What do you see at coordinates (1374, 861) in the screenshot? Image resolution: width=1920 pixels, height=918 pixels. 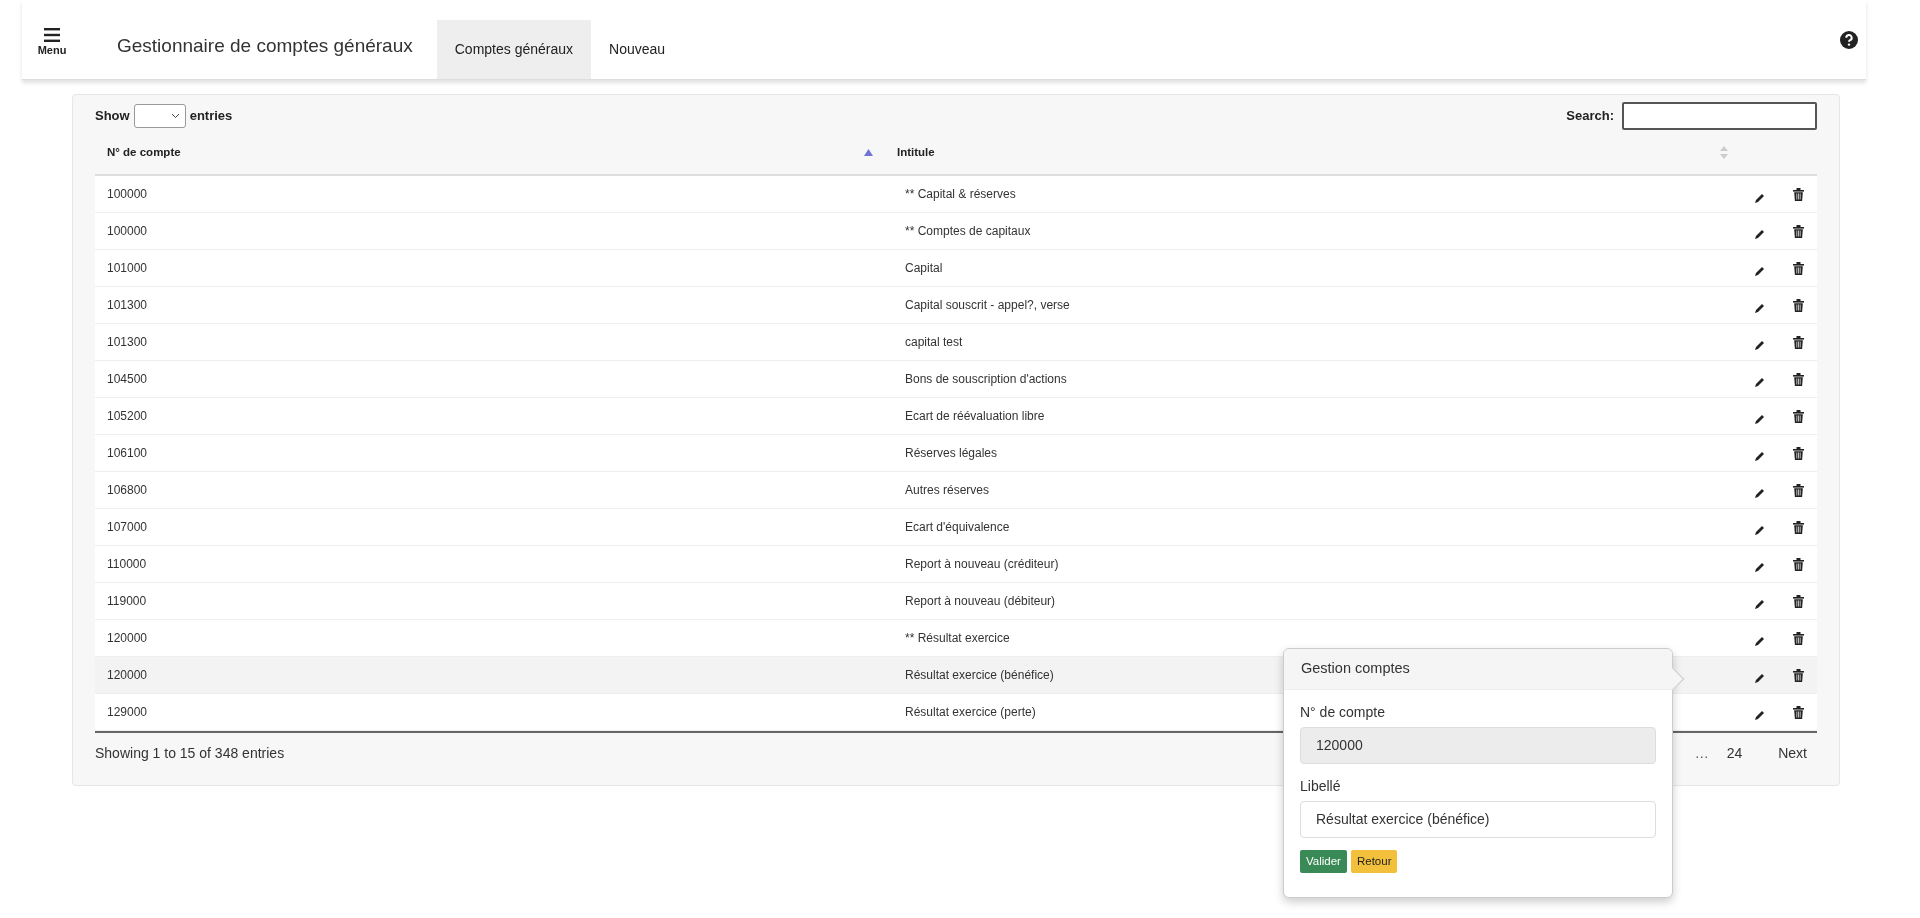 I see `back-button: Retour` at bounding box center [1374, 861].